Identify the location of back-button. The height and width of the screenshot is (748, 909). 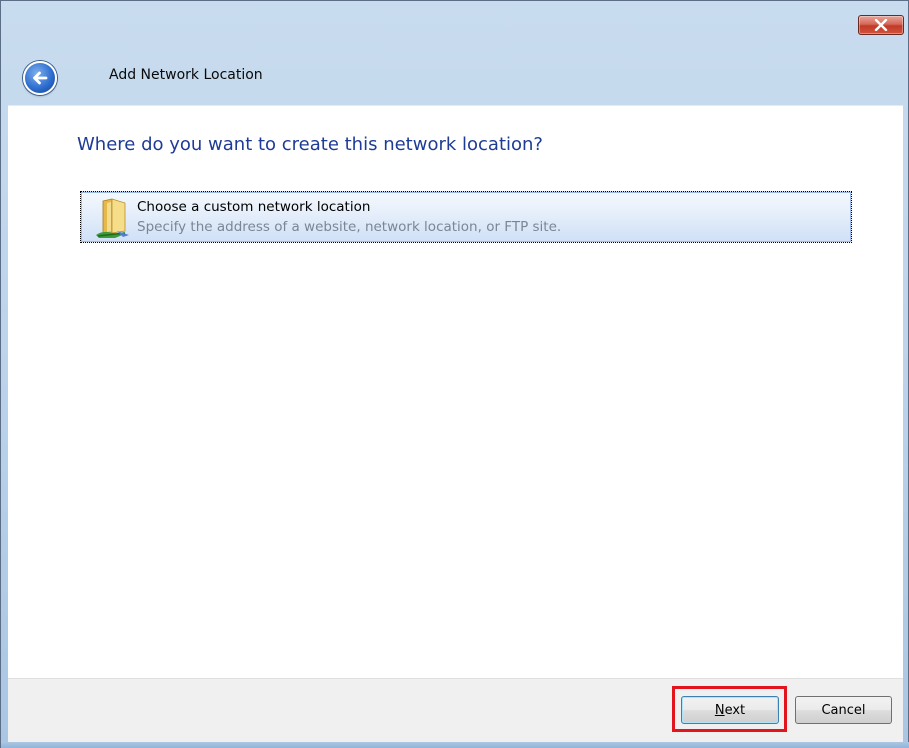
(40, 78).